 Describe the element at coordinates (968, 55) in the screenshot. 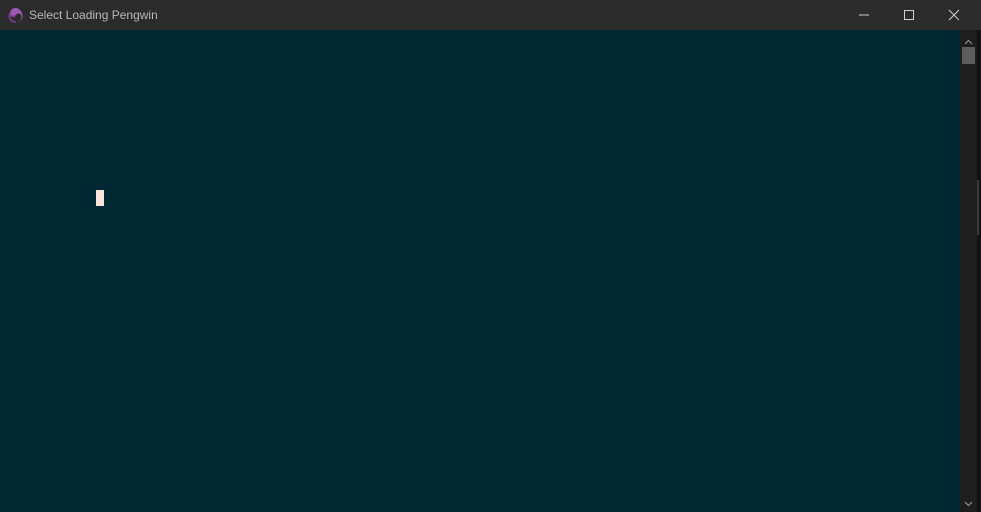

I see `scroll-thumb` at that location.